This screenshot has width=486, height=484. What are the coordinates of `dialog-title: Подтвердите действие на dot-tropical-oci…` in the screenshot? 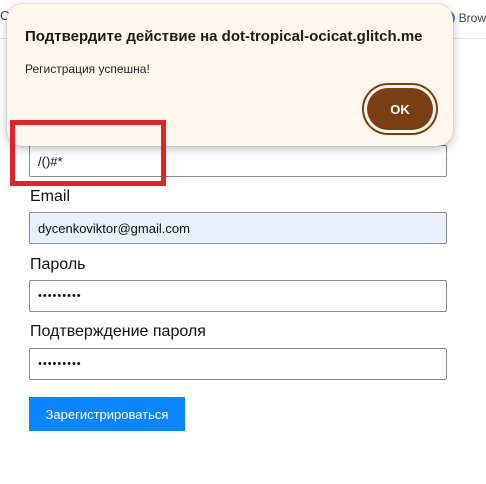 It's located at (224, 36).